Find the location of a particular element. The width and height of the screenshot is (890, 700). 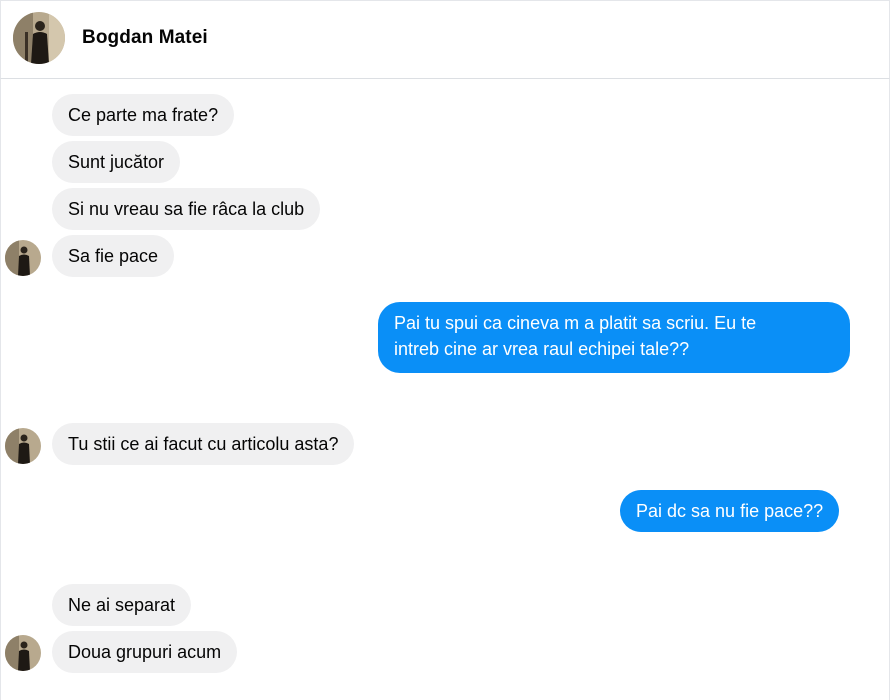

message-incoming: Ce parte ma frate? is located at coordinates (143, 115).